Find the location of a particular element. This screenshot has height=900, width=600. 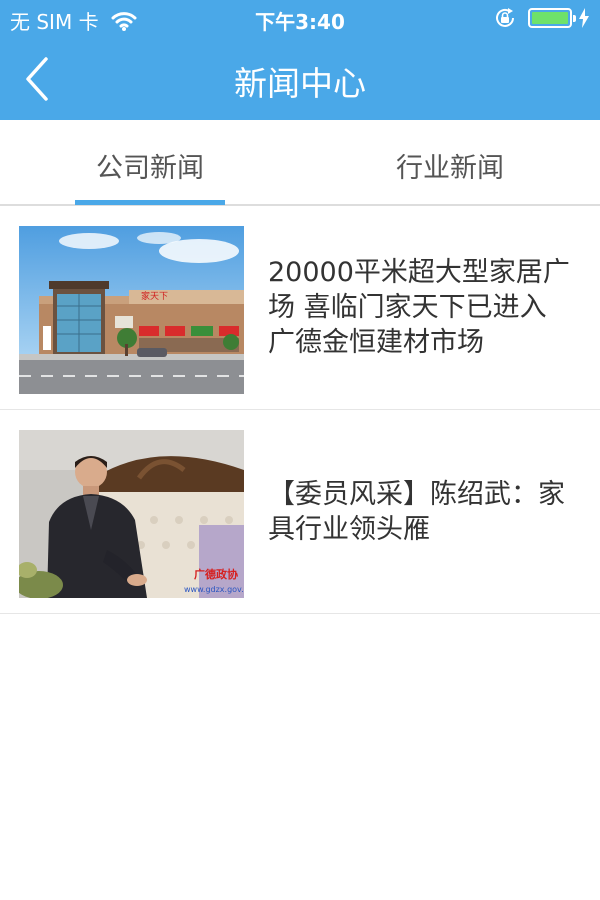

page-title: 新闻中心 is located at coordinates (300, 83).